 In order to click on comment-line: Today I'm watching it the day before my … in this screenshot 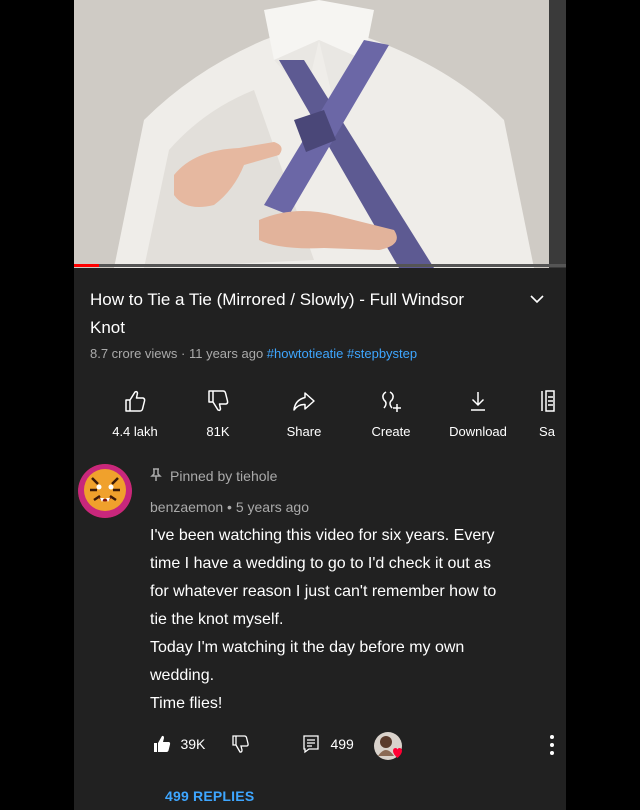, I will do `click(307, 647)`.